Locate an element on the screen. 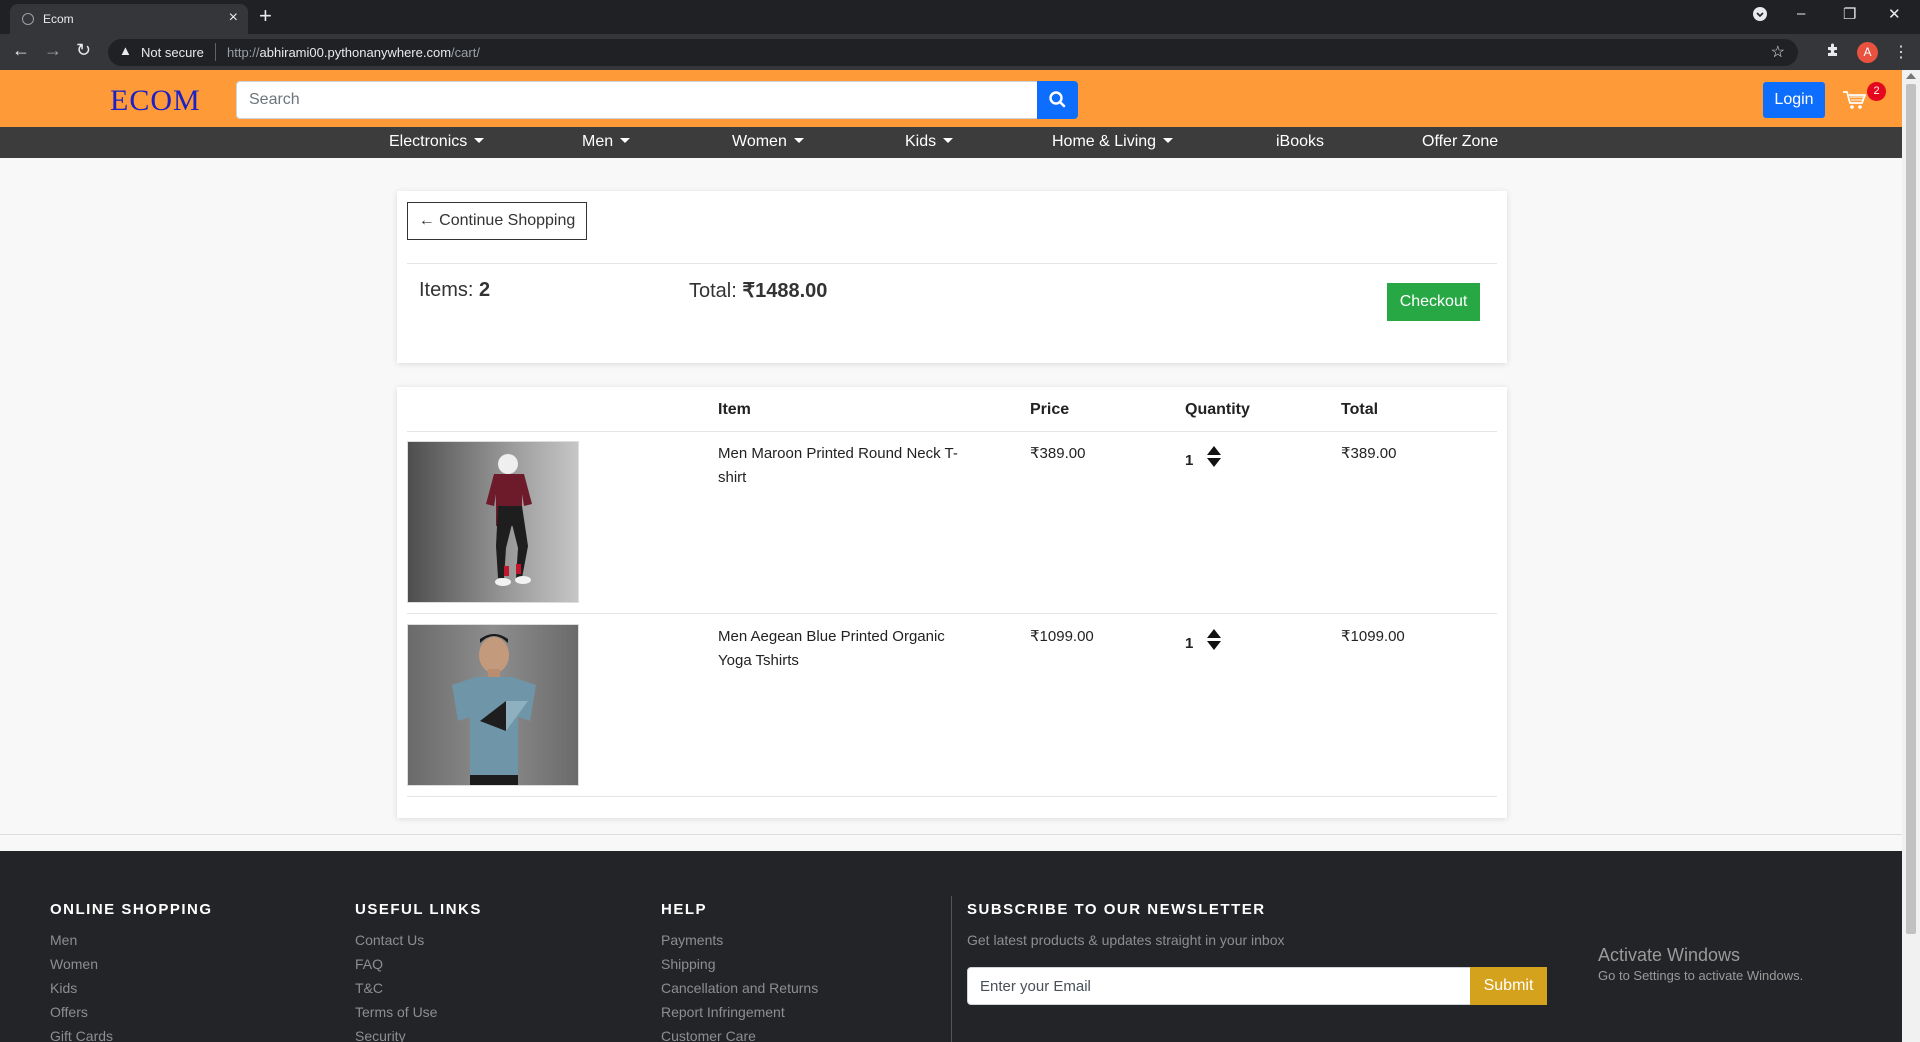 The image size is (1920, 1042). browser-tab: Ecom × is located at coordinates (129, 19).